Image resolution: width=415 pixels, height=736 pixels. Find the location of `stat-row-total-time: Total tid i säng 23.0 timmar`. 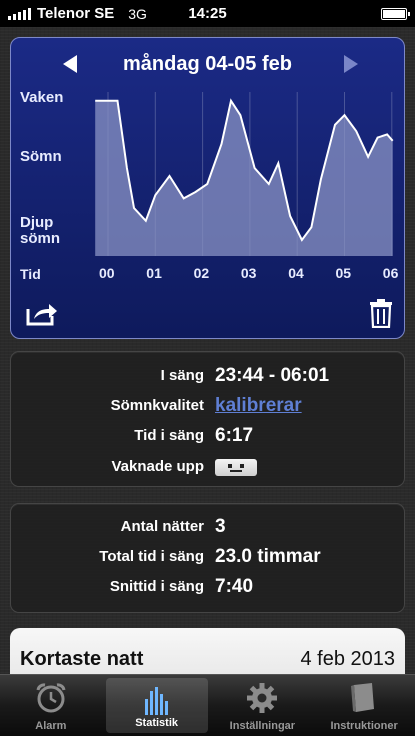

stat-row-total-time: Total tid i säng 23.0 timmar is located at coordinates (207, 557).